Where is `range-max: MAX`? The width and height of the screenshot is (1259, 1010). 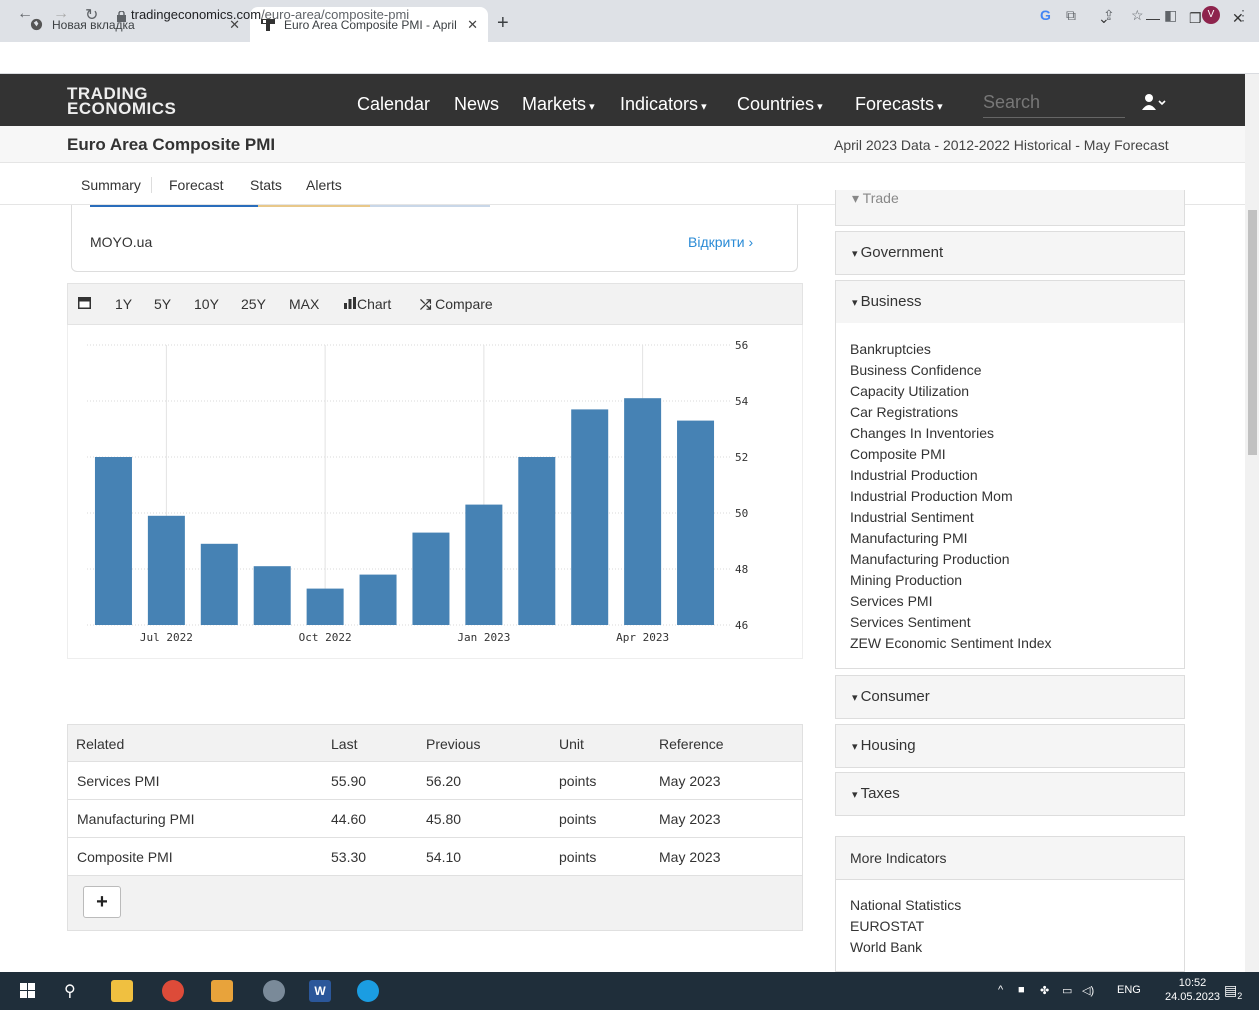
range-max: MAX is located at coordinates (304, 304).